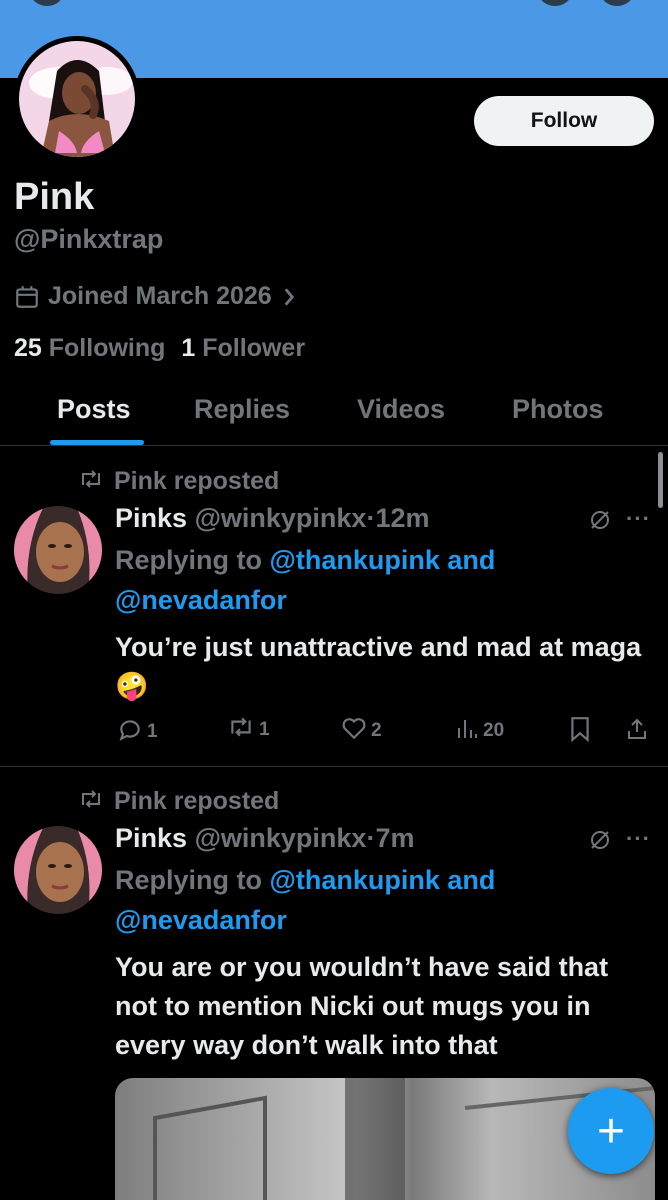  Describe the element at coordinates (289, 297) in the screenshot. I see `chevron-right-icon` at that location.